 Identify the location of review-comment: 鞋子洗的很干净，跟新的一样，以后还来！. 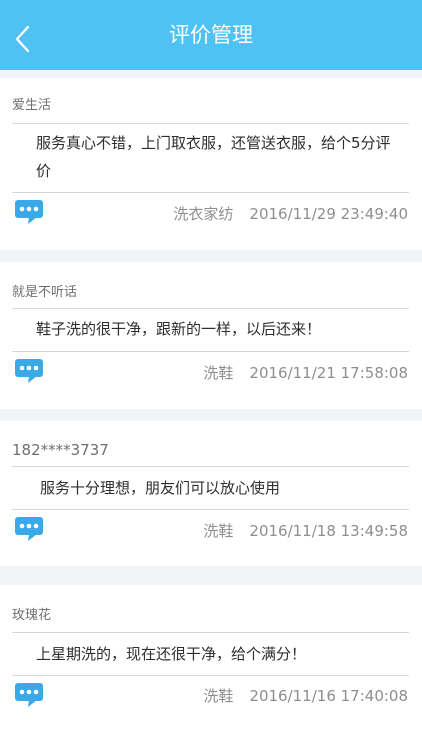
(179, 329).